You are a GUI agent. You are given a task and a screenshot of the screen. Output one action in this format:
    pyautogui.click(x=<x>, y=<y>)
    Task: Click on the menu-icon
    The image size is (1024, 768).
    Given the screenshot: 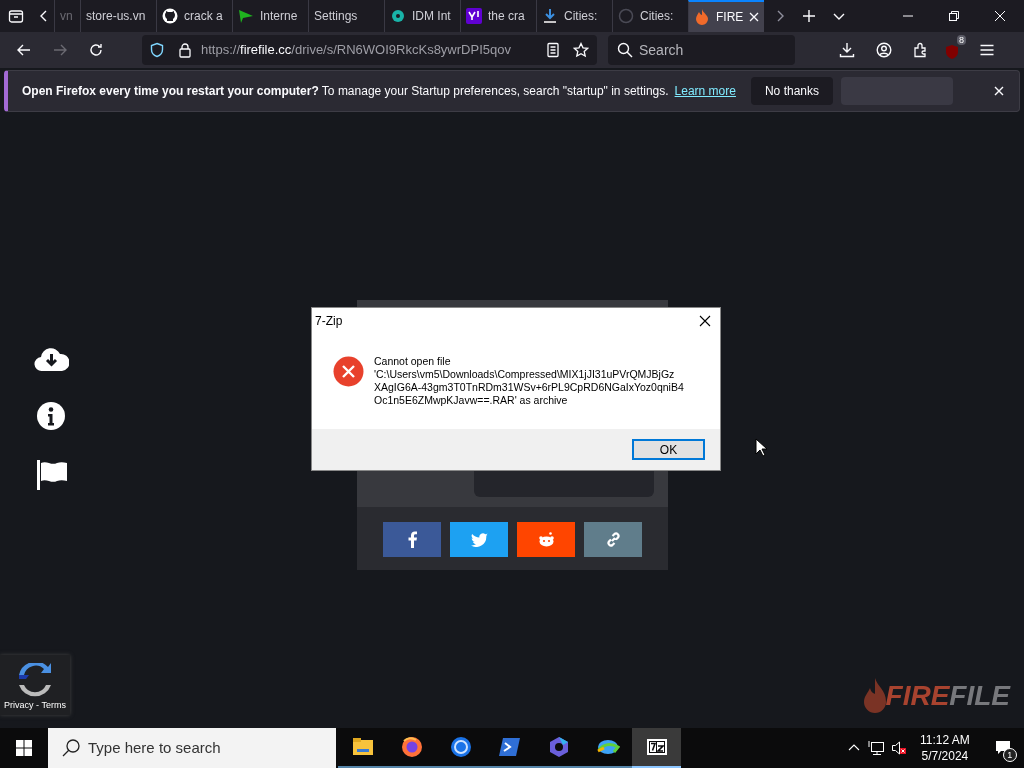 What is the action you would take?
    pyautogui.click(x=987, y=50)
    